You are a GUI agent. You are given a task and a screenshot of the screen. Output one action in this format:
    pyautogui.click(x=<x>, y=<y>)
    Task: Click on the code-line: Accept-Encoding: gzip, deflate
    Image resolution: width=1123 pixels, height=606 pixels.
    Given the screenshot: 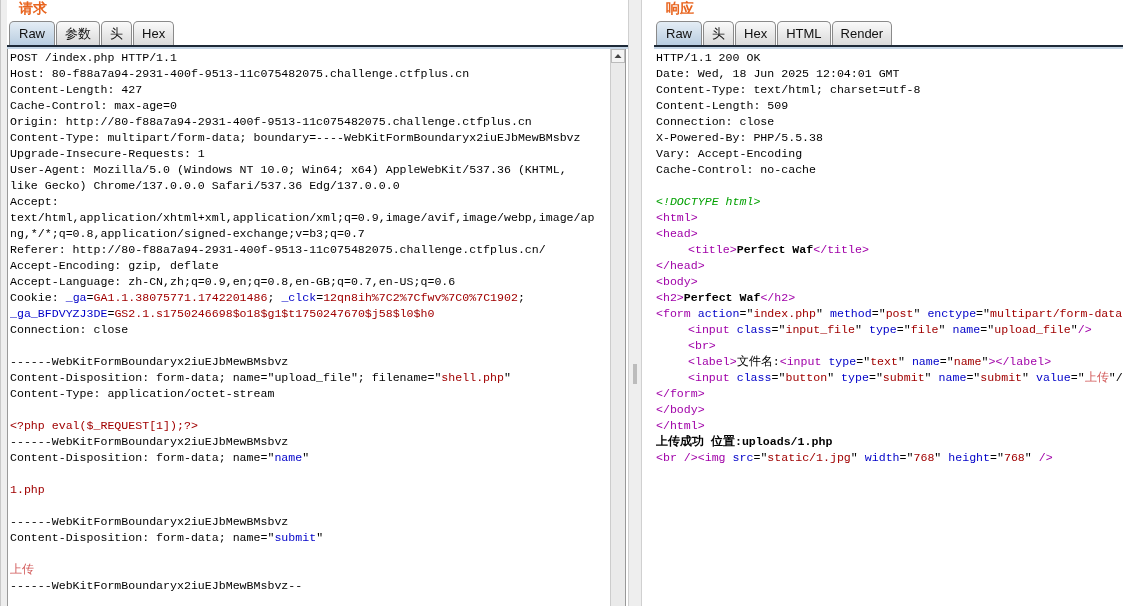 What is the action you would take?
    pyautogui.click(x=114, y=266)
    